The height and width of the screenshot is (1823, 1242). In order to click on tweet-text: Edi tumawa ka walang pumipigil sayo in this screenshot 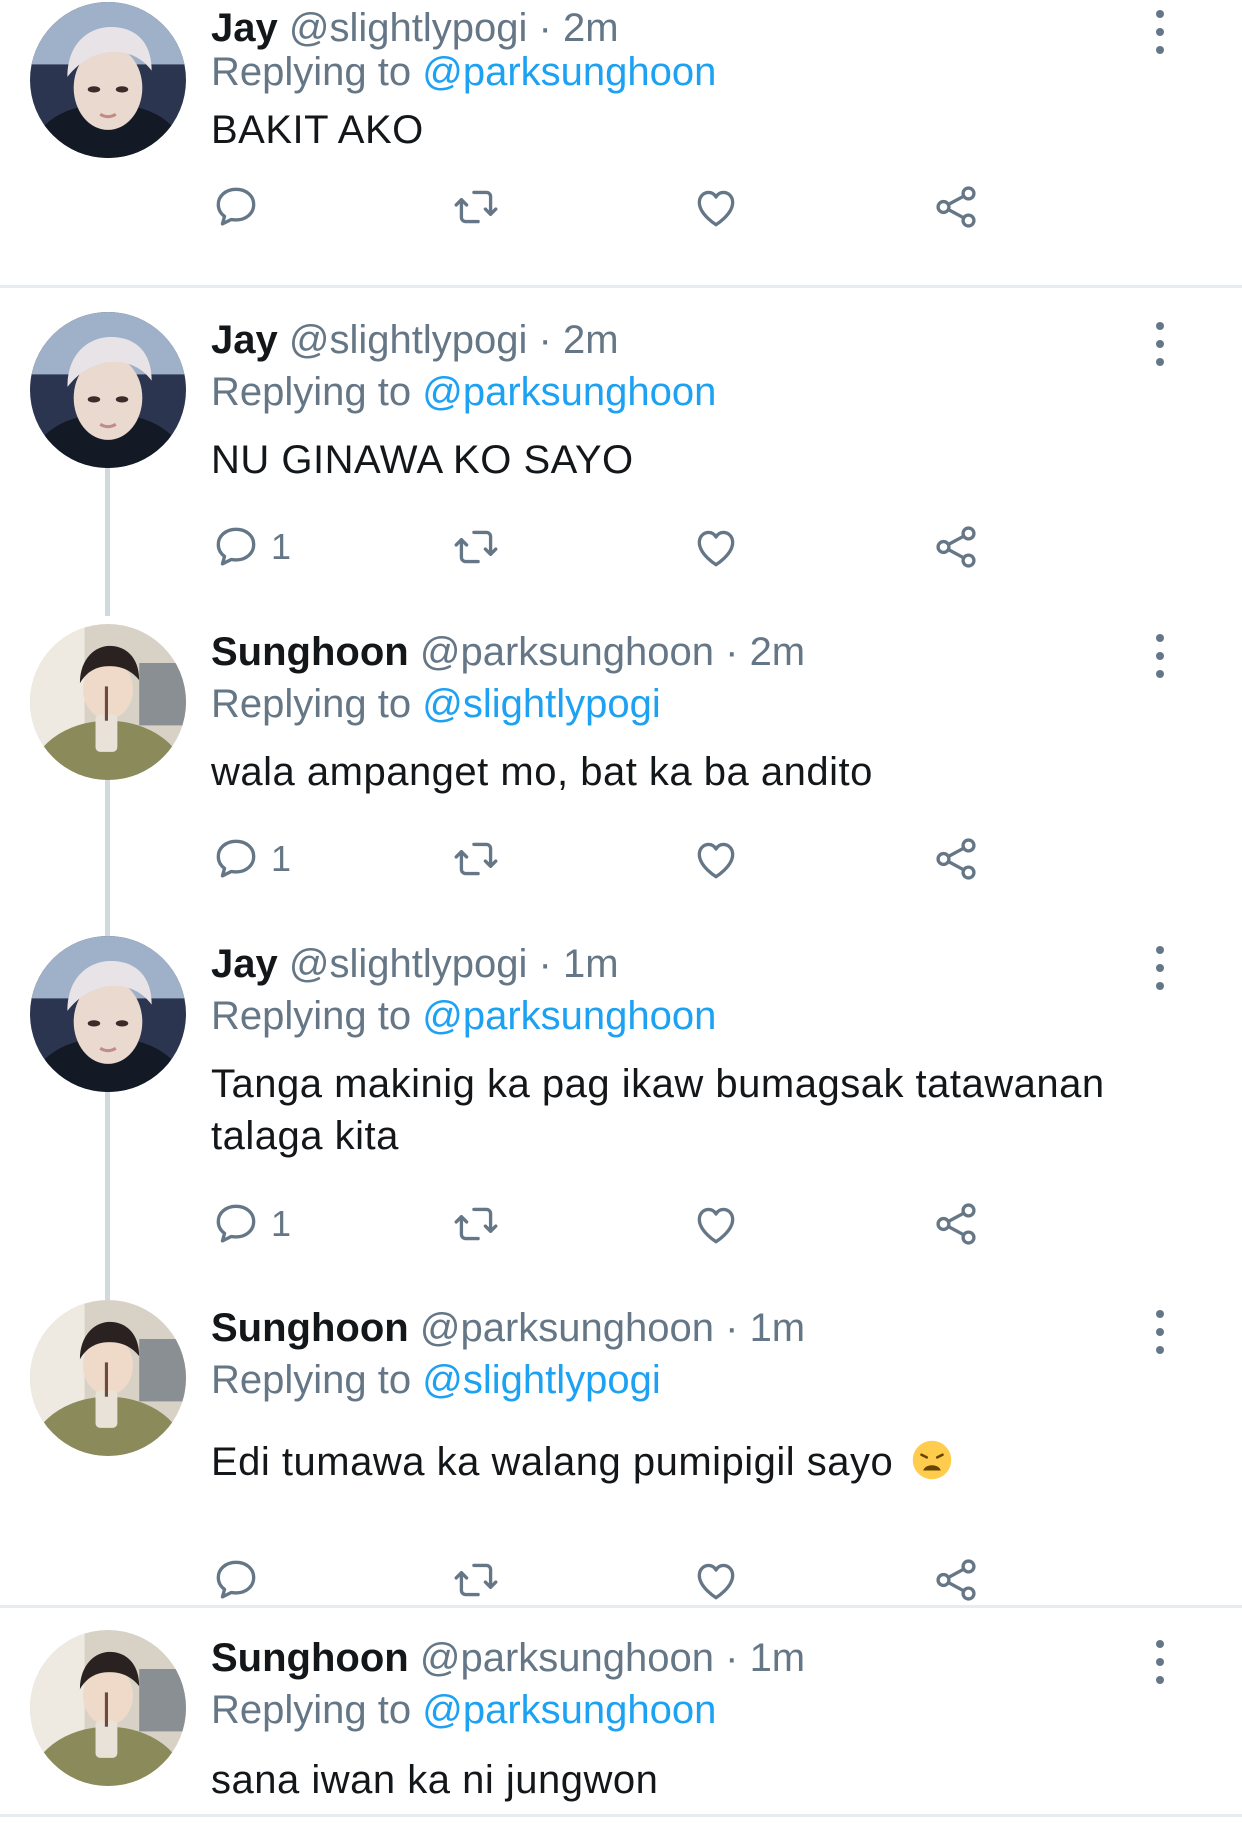, I will do `click(696, 1462)`.